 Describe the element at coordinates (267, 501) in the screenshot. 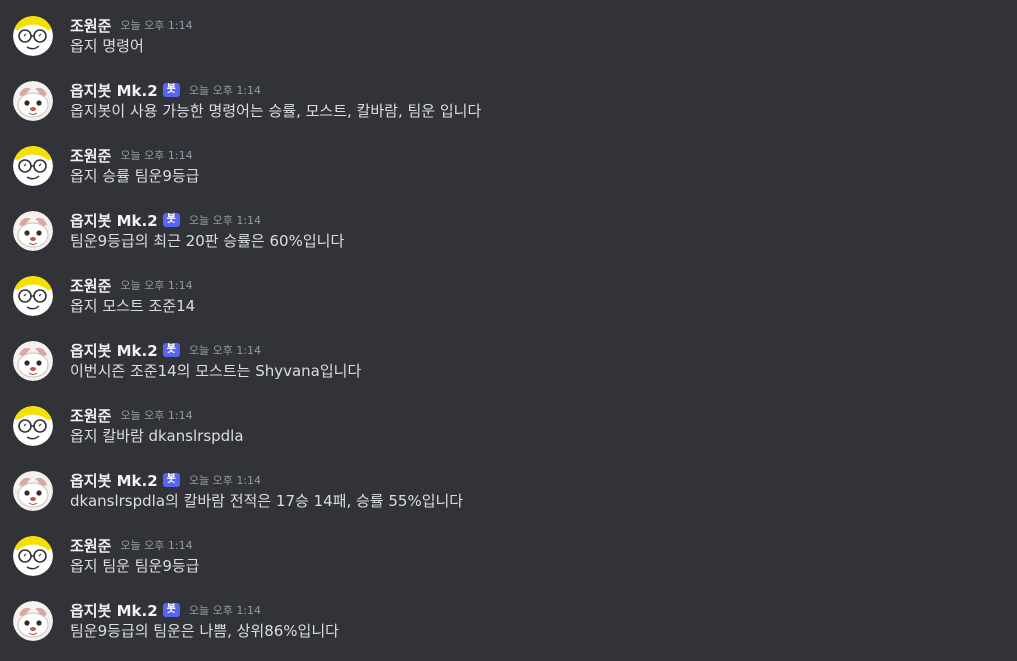

I see `message-content: dkanslrspdla의 칼바람 전적은 17승 14패, 승률 55%입니다` at that location.